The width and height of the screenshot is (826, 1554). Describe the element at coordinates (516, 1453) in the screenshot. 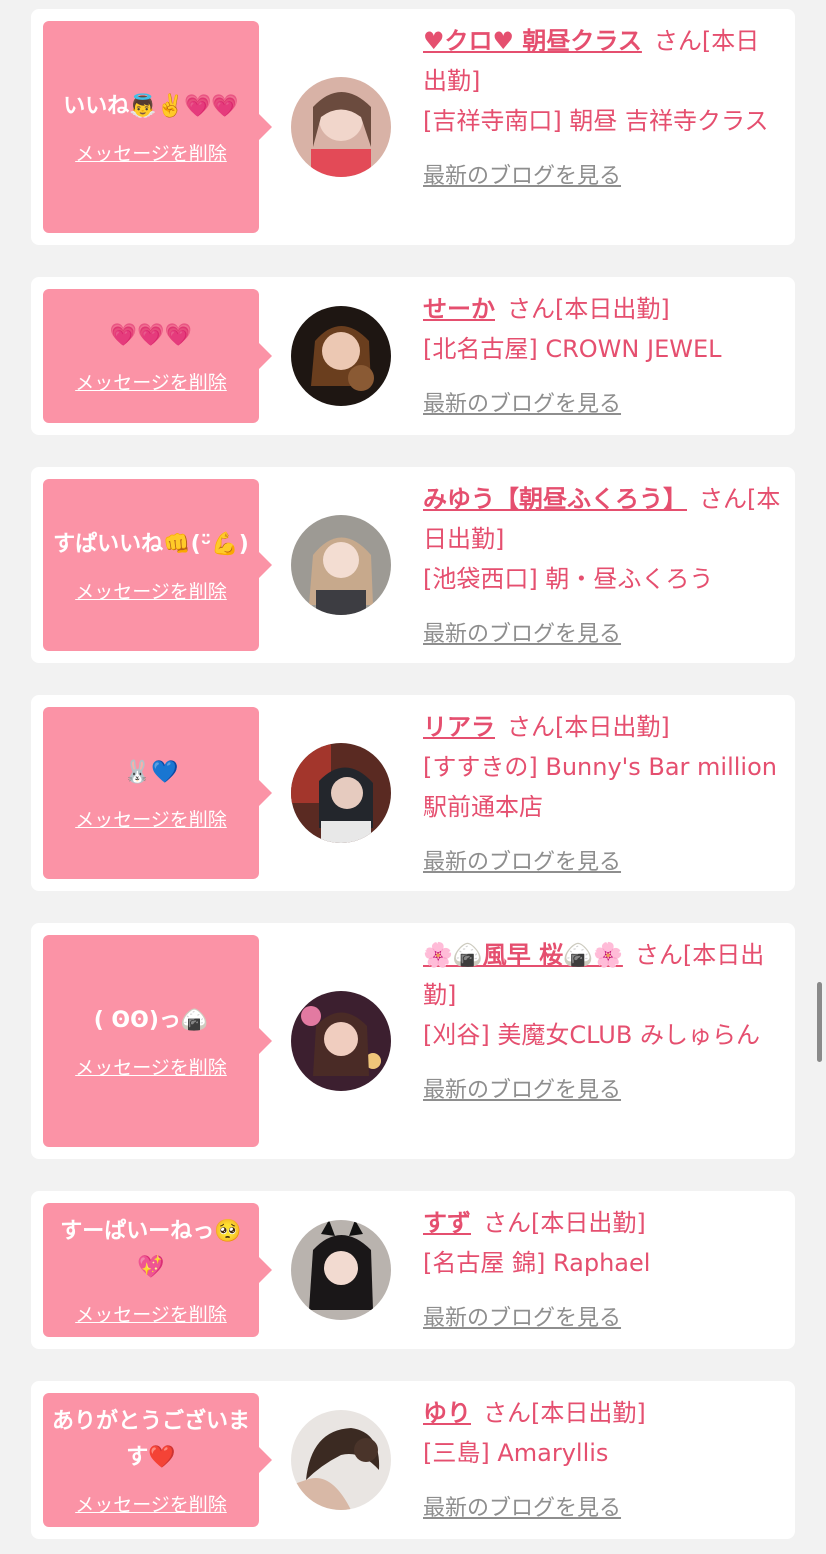

I see `shop-info: [三島] Amaryllis` at that location.